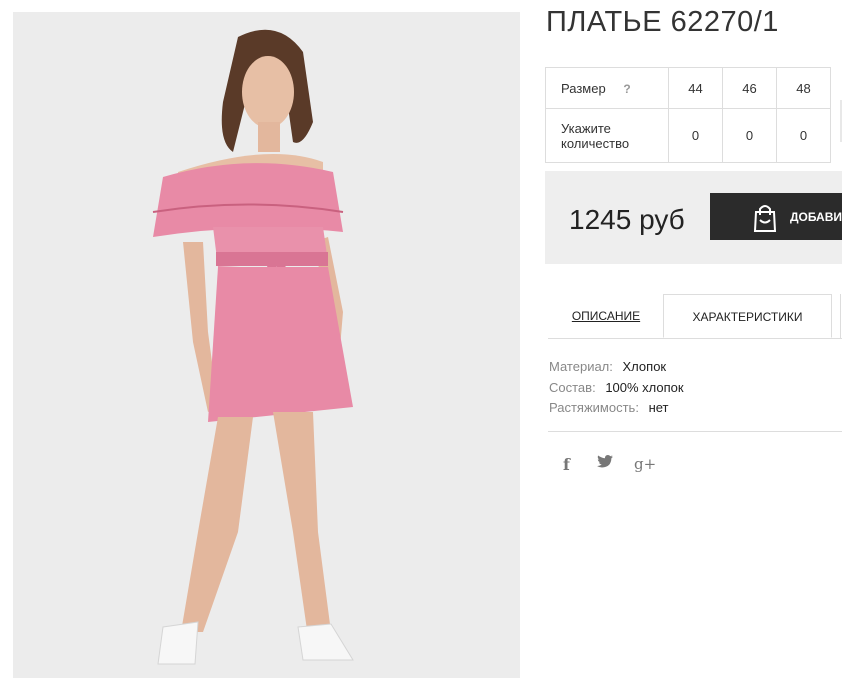  I want to click on tab-edge, so click(840, 316).